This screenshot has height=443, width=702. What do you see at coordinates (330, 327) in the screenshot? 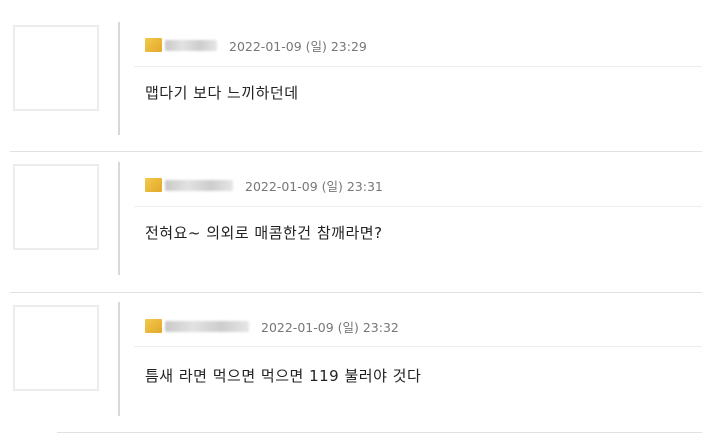
I see `comment-date: 2022-01-09 (일) 23:32` at bounding box center [330, 327].